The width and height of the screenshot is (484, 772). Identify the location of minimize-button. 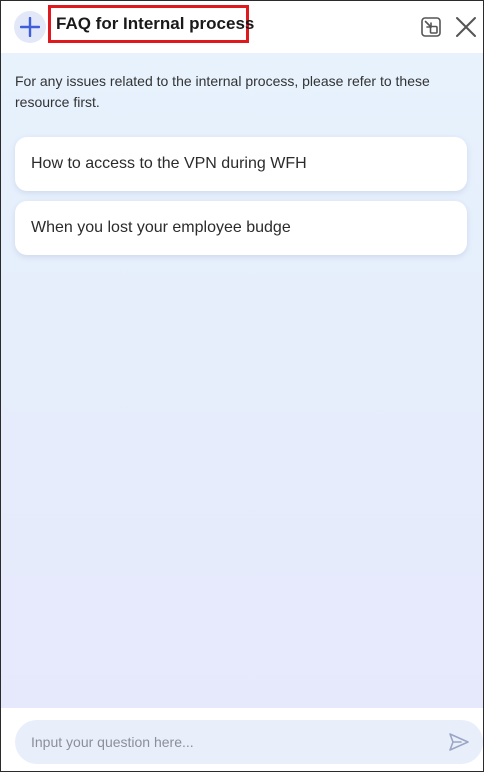
(431, 27).